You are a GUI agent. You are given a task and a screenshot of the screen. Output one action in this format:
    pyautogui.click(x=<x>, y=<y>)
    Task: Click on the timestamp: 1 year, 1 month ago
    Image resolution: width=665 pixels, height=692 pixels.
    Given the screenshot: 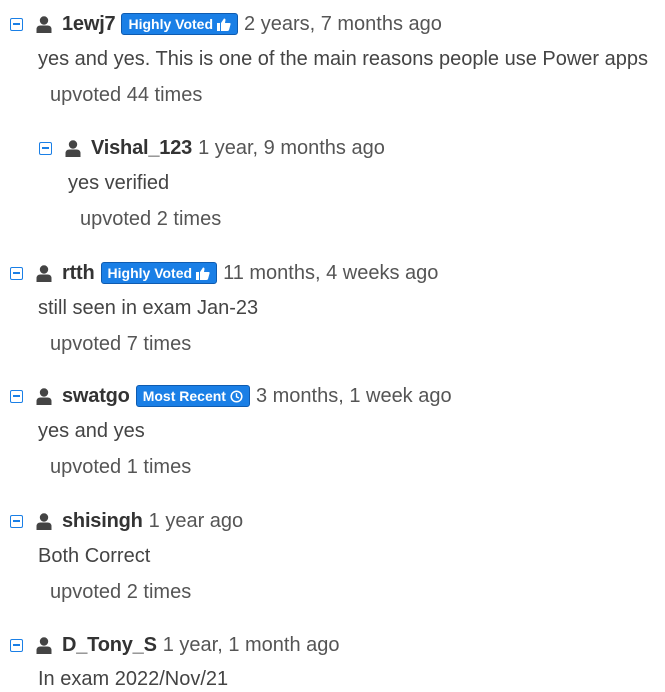 What is the action you would take?
    pyautogui.click(x=251, y=644)
    